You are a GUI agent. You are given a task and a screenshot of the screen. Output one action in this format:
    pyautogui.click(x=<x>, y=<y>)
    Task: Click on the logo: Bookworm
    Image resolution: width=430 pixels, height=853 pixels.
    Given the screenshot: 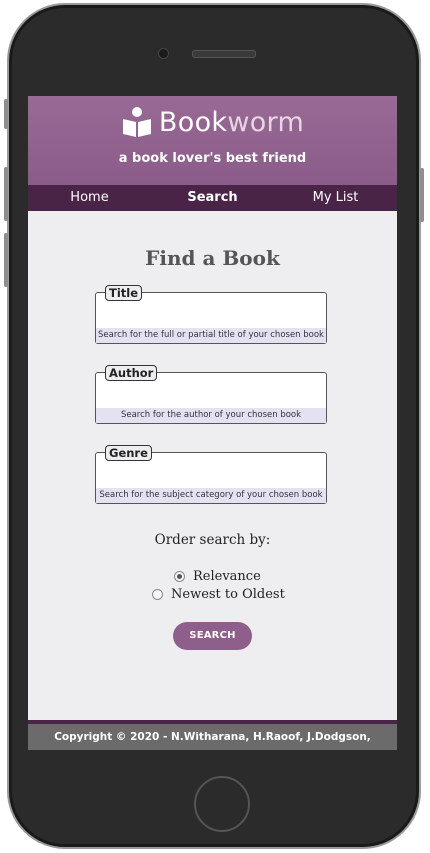 What is the action you would take?
    pyautogui.click(x=212, y=122)
    